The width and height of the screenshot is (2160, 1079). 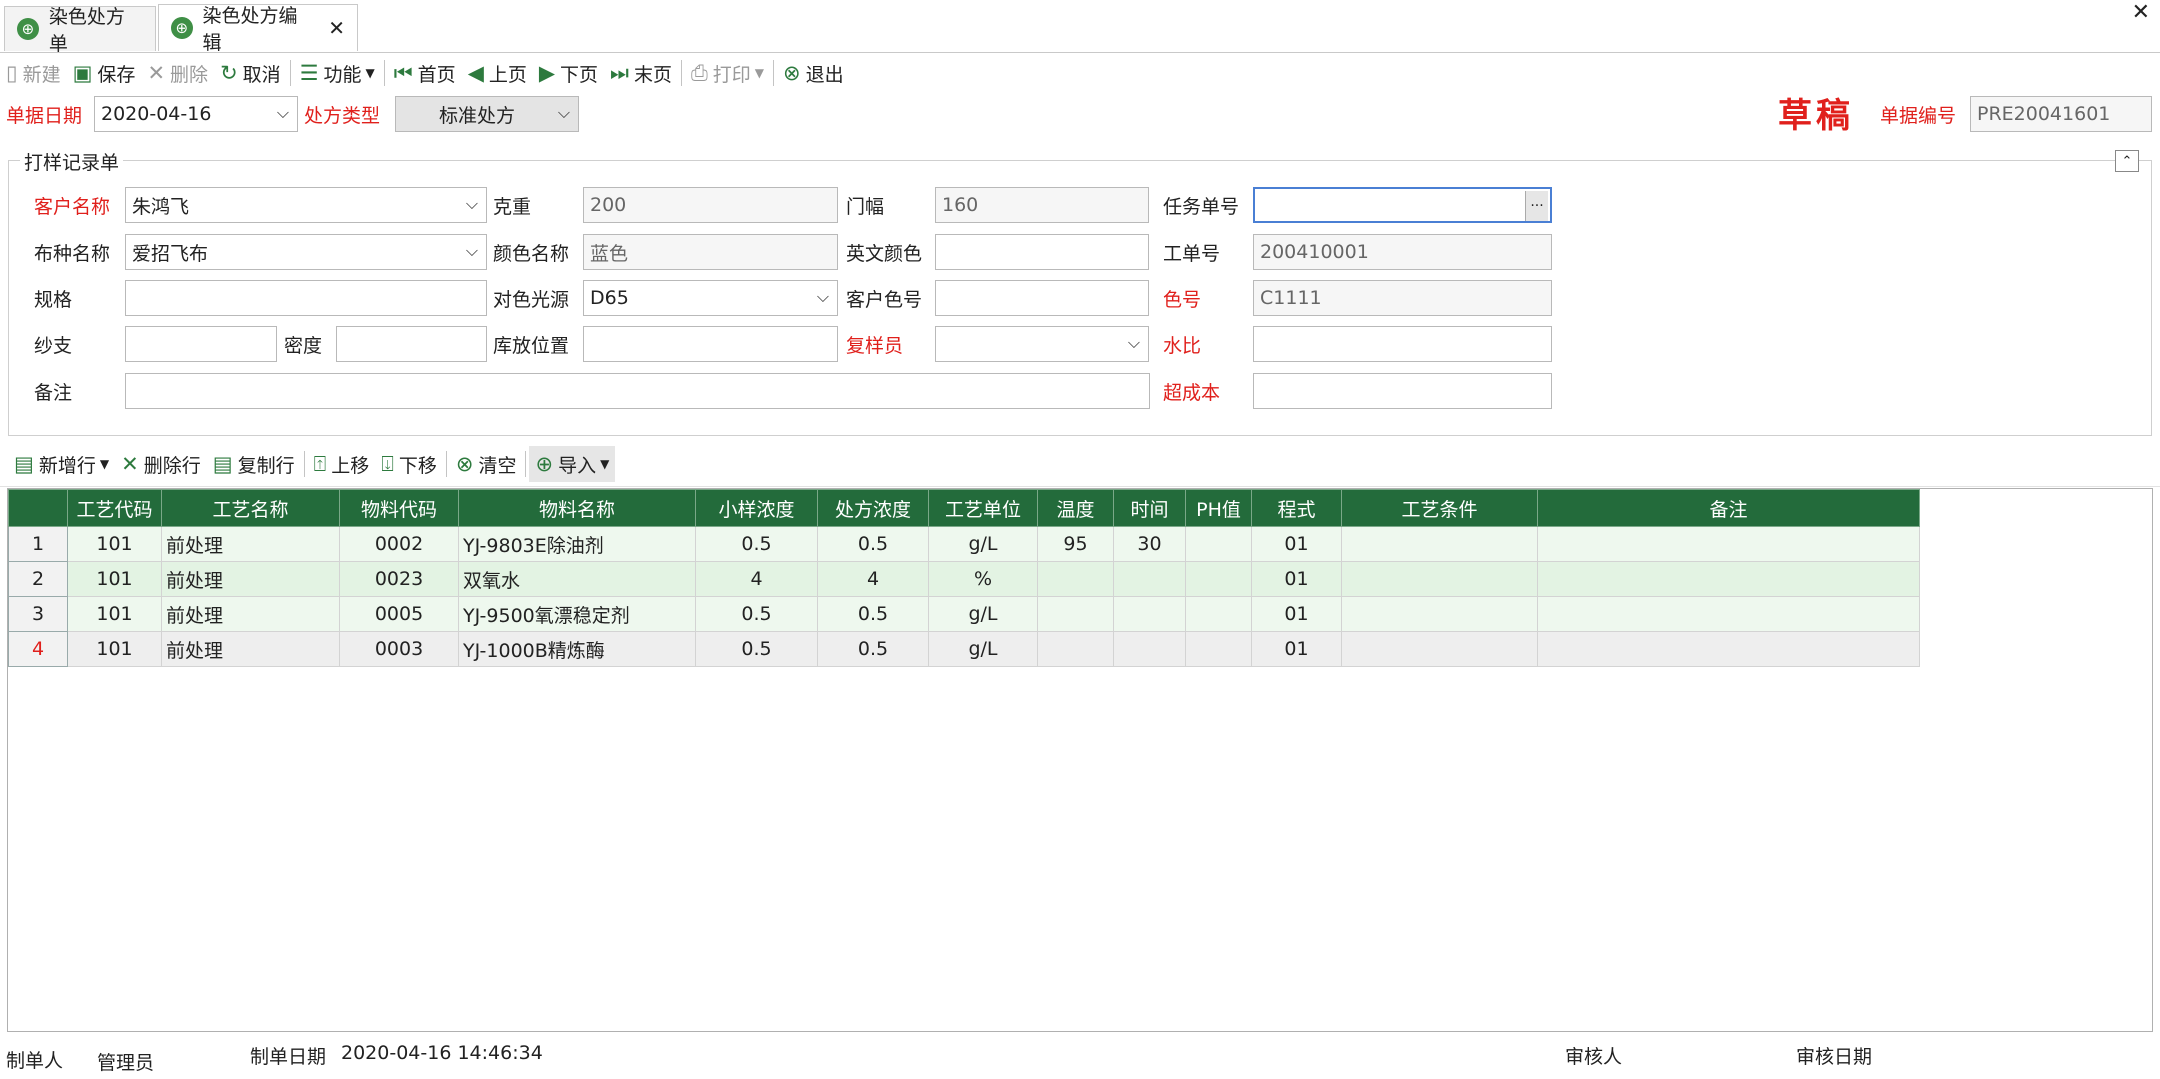 I want to click on storage-field, so click(x=710, y=344).